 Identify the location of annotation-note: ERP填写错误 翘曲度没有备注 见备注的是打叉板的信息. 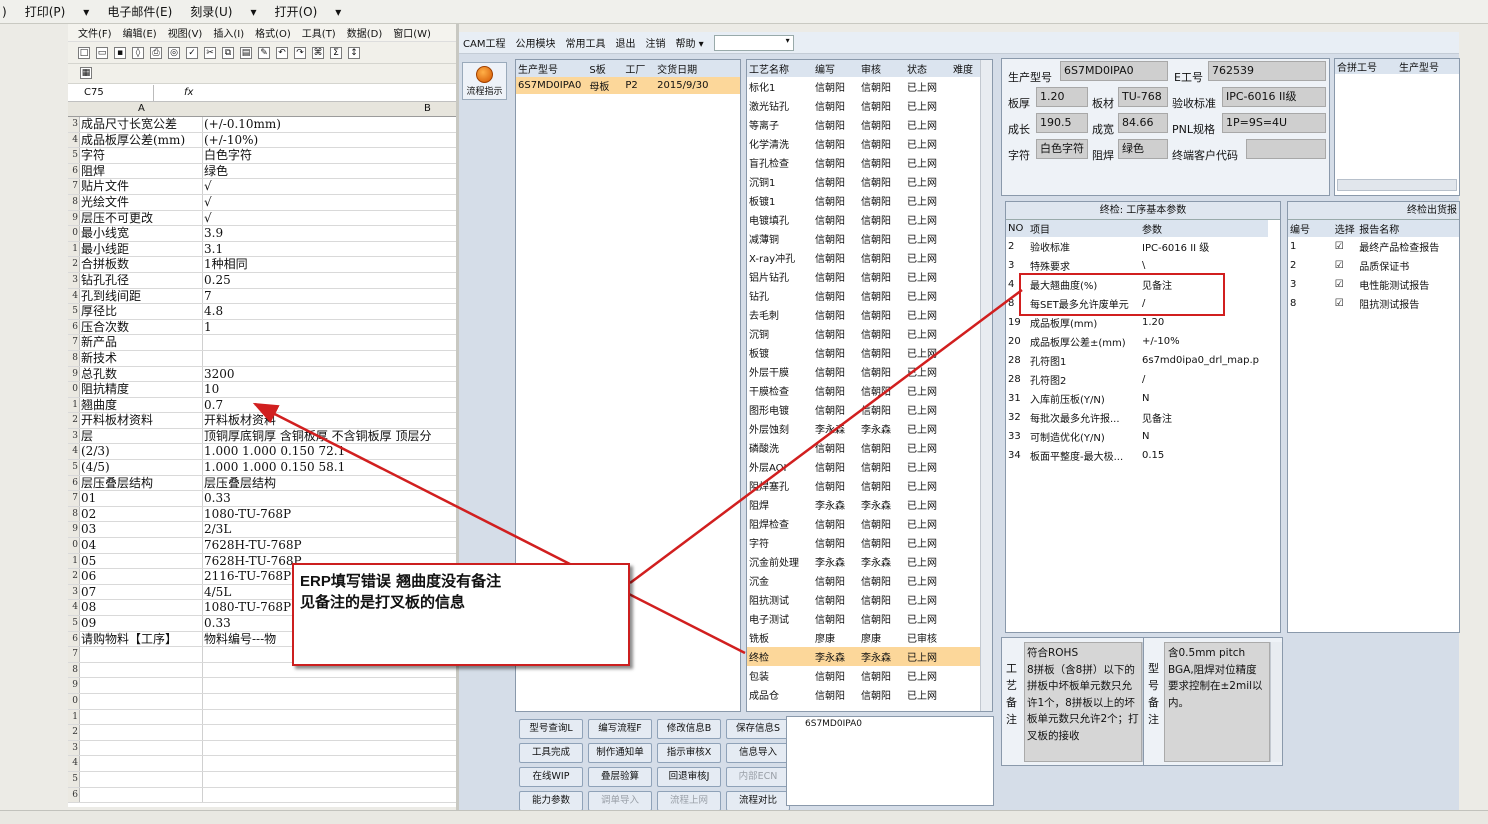
(461, 614).